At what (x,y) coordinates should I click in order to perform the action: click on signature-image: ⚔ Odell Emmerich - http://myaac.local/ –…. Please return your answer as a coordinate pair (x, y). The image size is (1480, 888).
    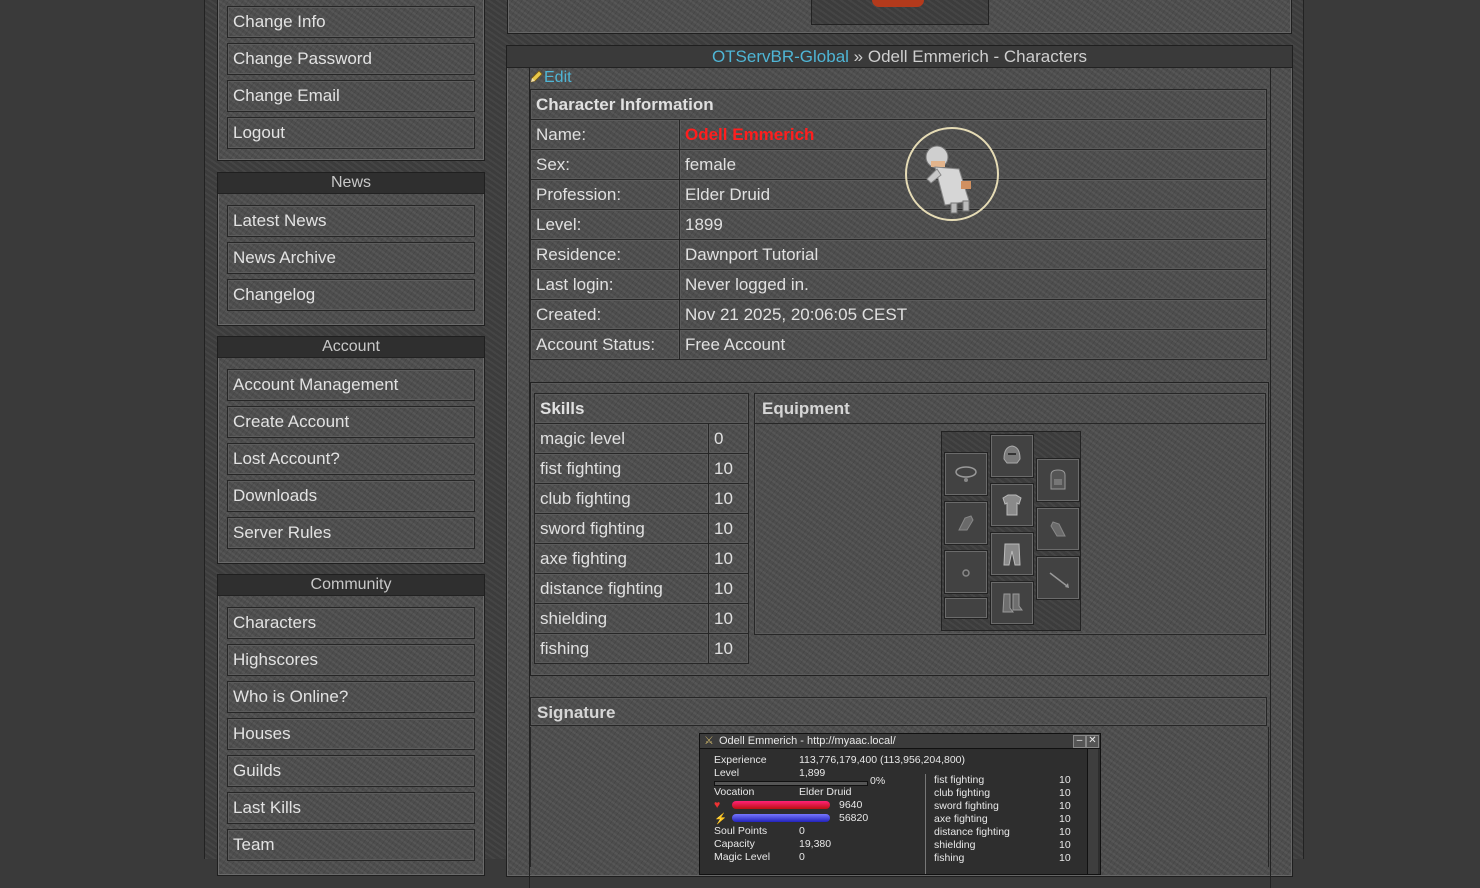
    Looking at the image, I should click on (900, 804).